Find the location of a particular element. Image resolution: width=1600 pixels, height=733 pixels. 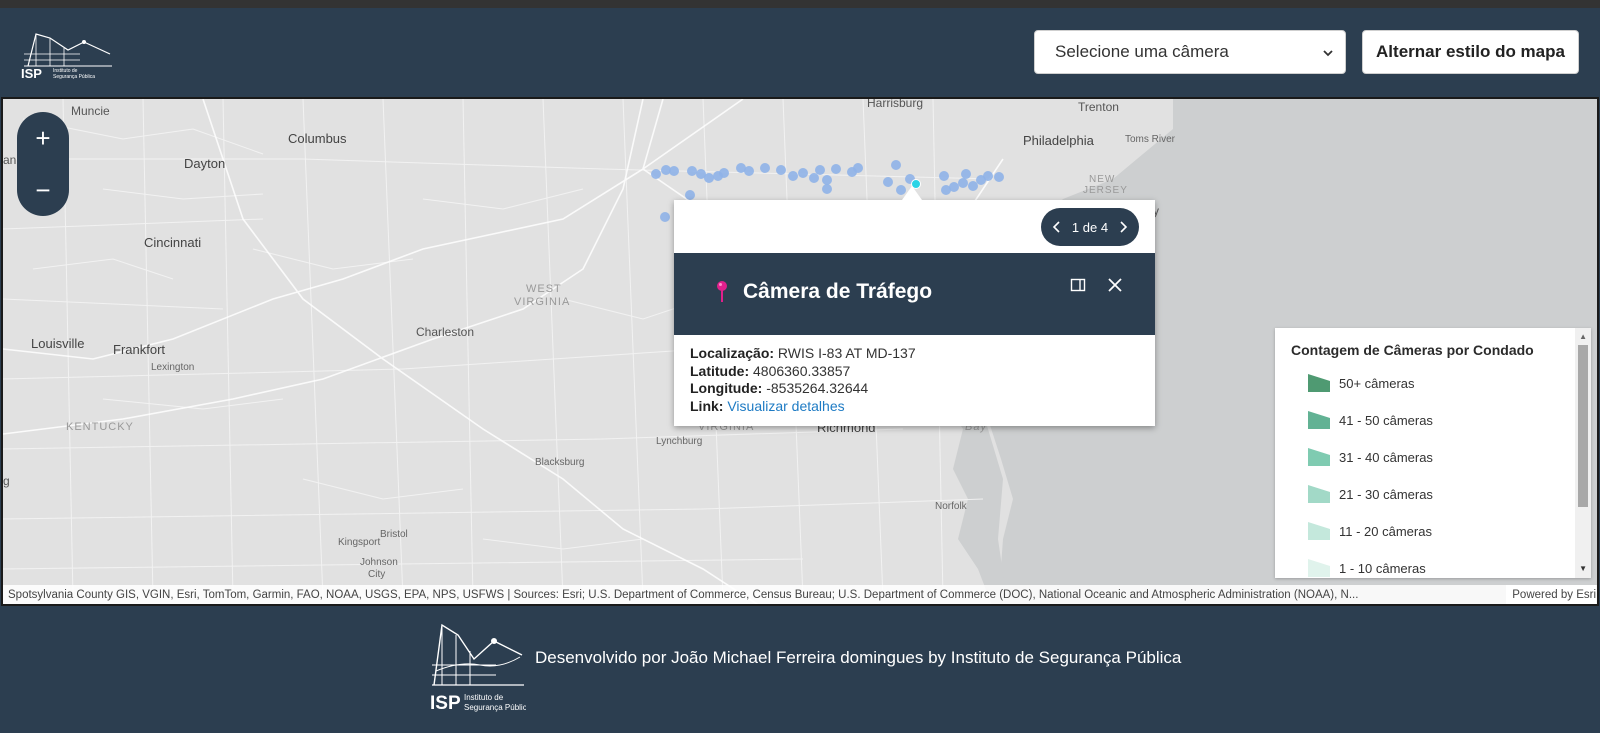

legend-item: 1 - 10 câmeras is located at coordinates (1366, 567).